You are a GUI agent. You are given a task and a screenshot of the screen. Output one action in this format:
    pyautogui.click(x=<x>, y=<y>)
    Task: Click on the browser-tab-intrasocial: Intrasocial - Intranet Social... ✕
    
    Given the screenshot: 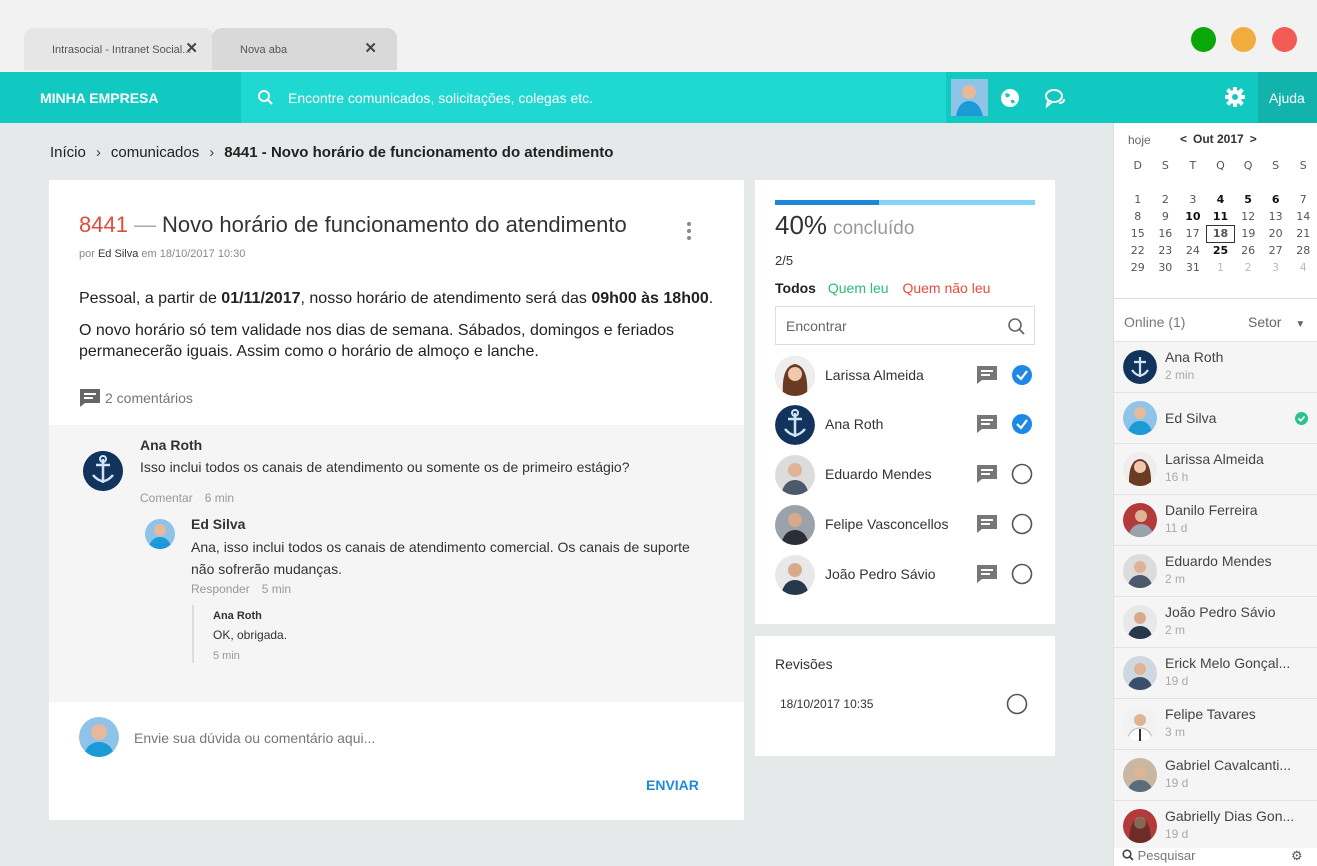 What is the action you would take?
    pyautogui.click(x=119, y=49)
    